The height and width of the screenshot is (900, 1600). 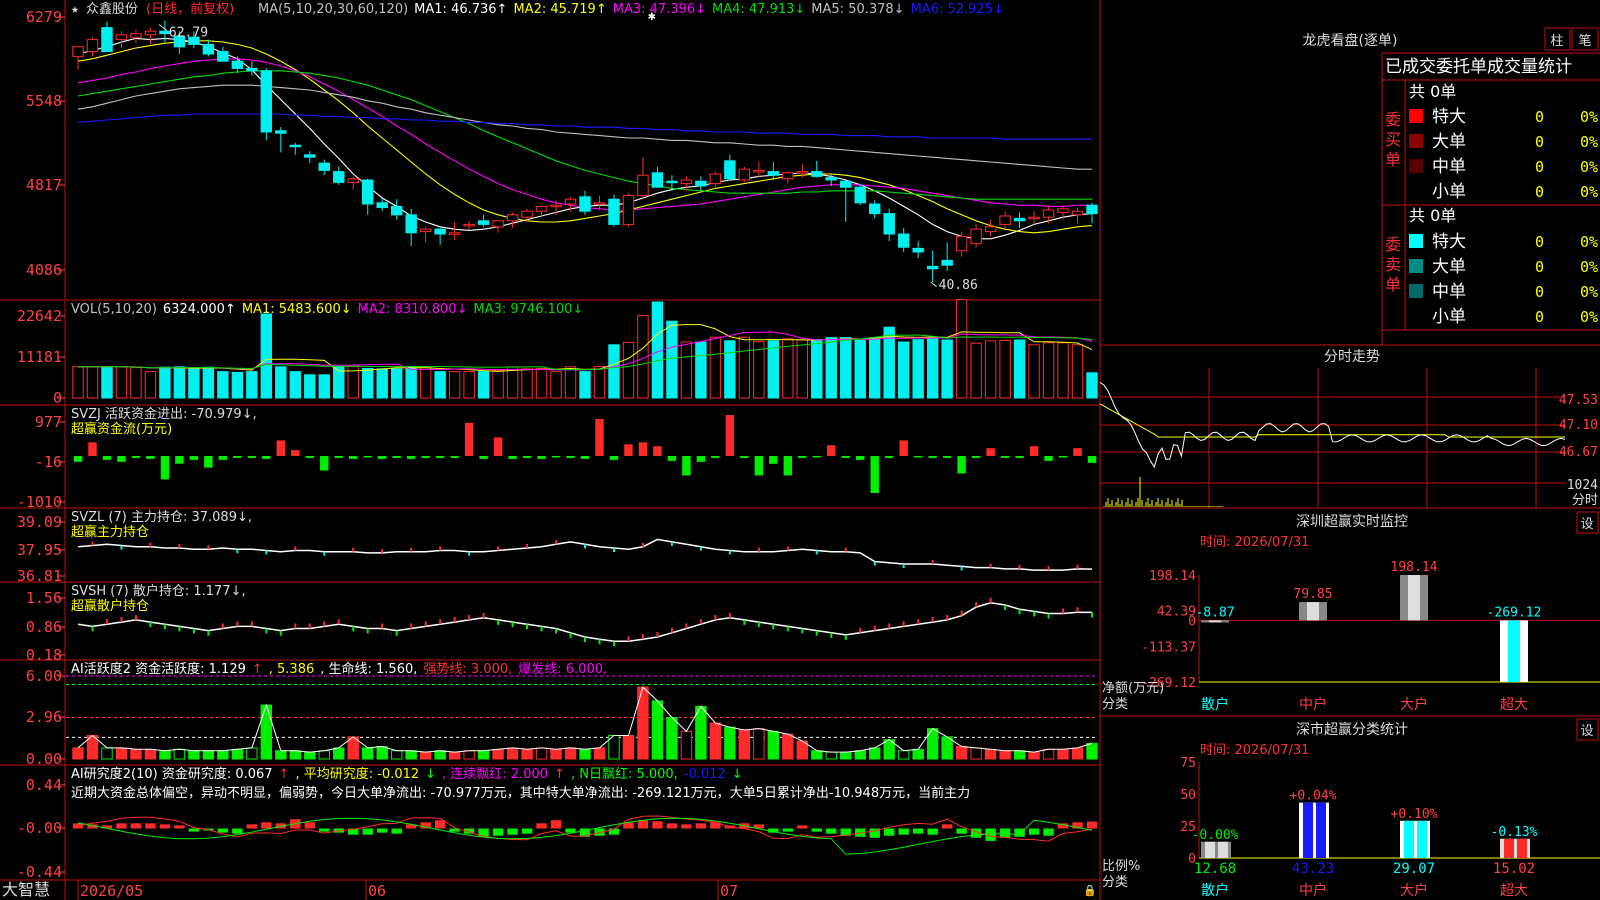 I want to click on deal-header: 已成交委托单成交量统计, so click(x=1478, y=67).